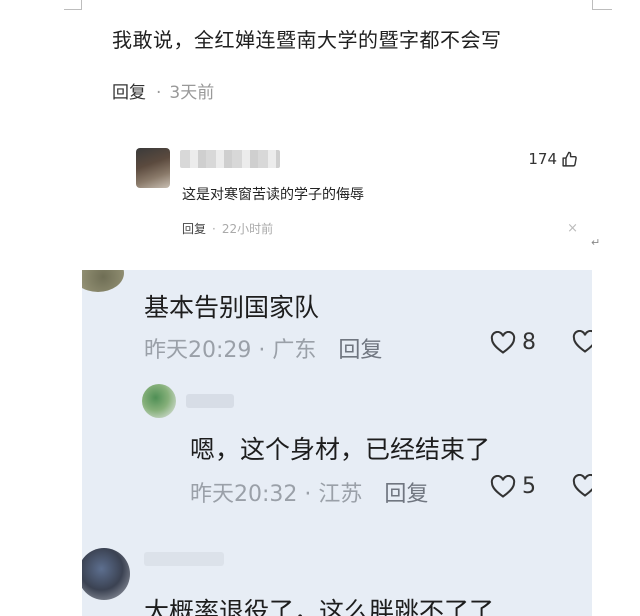 This screenshot has width=640, height=616. What do you see at coordinates (529, 342) in the screenshot?
I see `like-count: 8` at bounding box center [529, 342].